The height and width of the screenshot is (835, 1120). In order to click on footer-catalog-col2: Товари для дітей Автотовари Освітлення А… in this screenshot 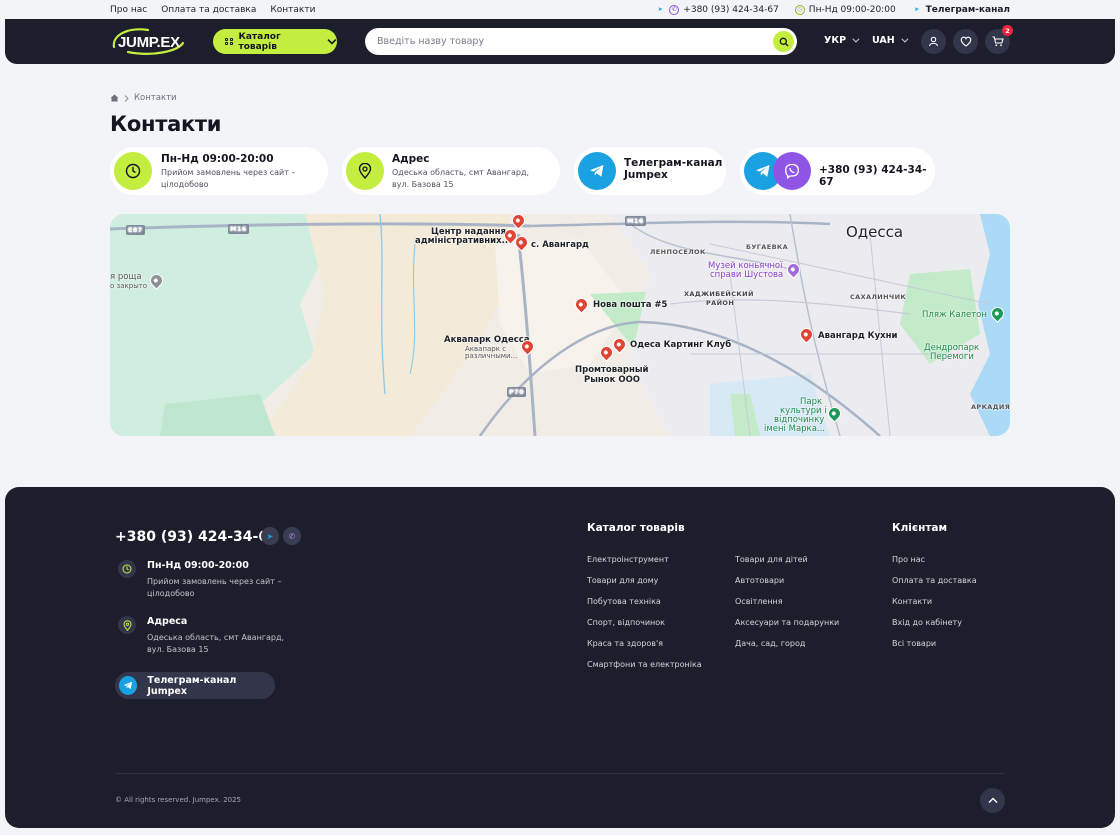, I will do `click(787, 607)`.